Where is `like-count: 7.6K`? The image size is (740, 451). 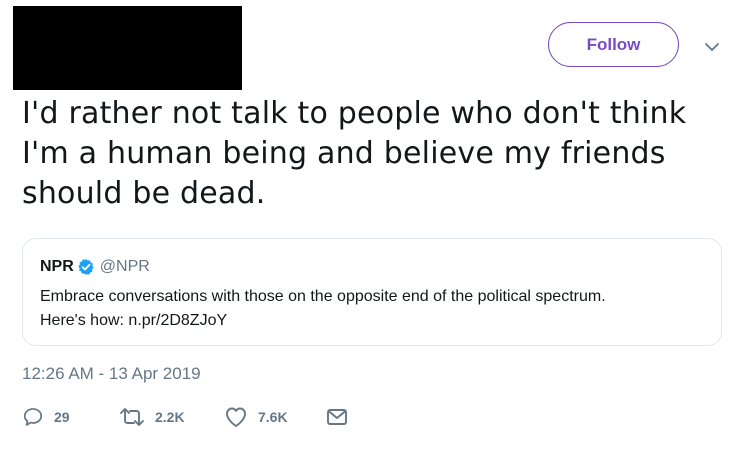 like-count: 7.6K is located at coordinates (273, 417).